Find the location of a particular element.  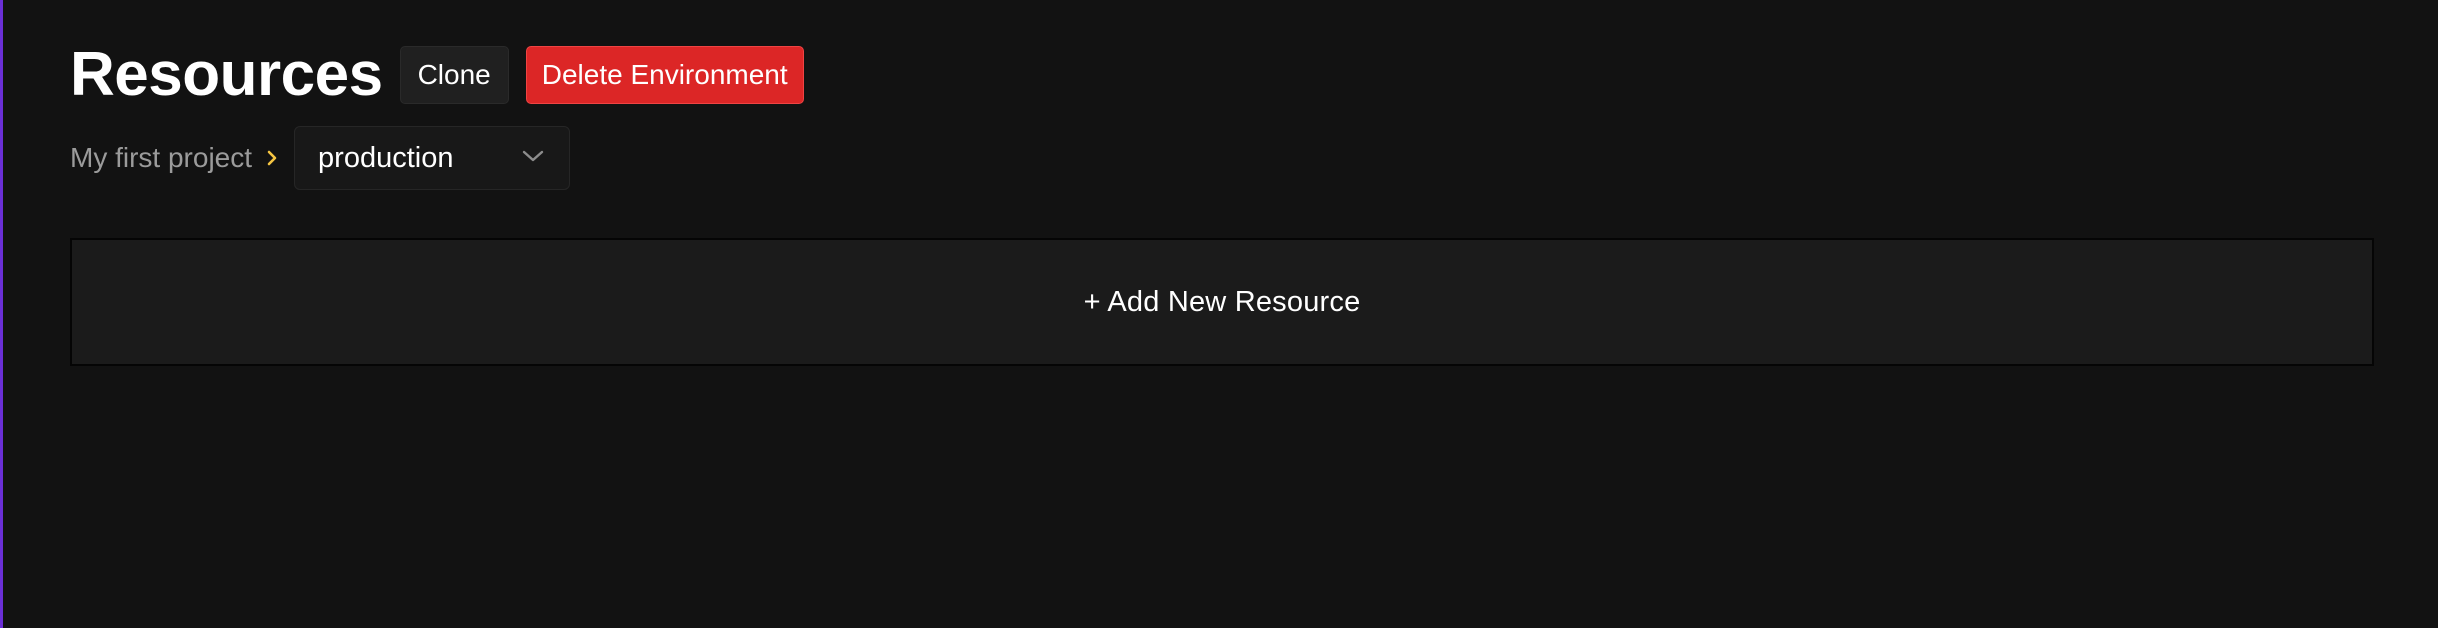

add-new-resource-label: + Add New Resource is located at coordinates (1222, 301).